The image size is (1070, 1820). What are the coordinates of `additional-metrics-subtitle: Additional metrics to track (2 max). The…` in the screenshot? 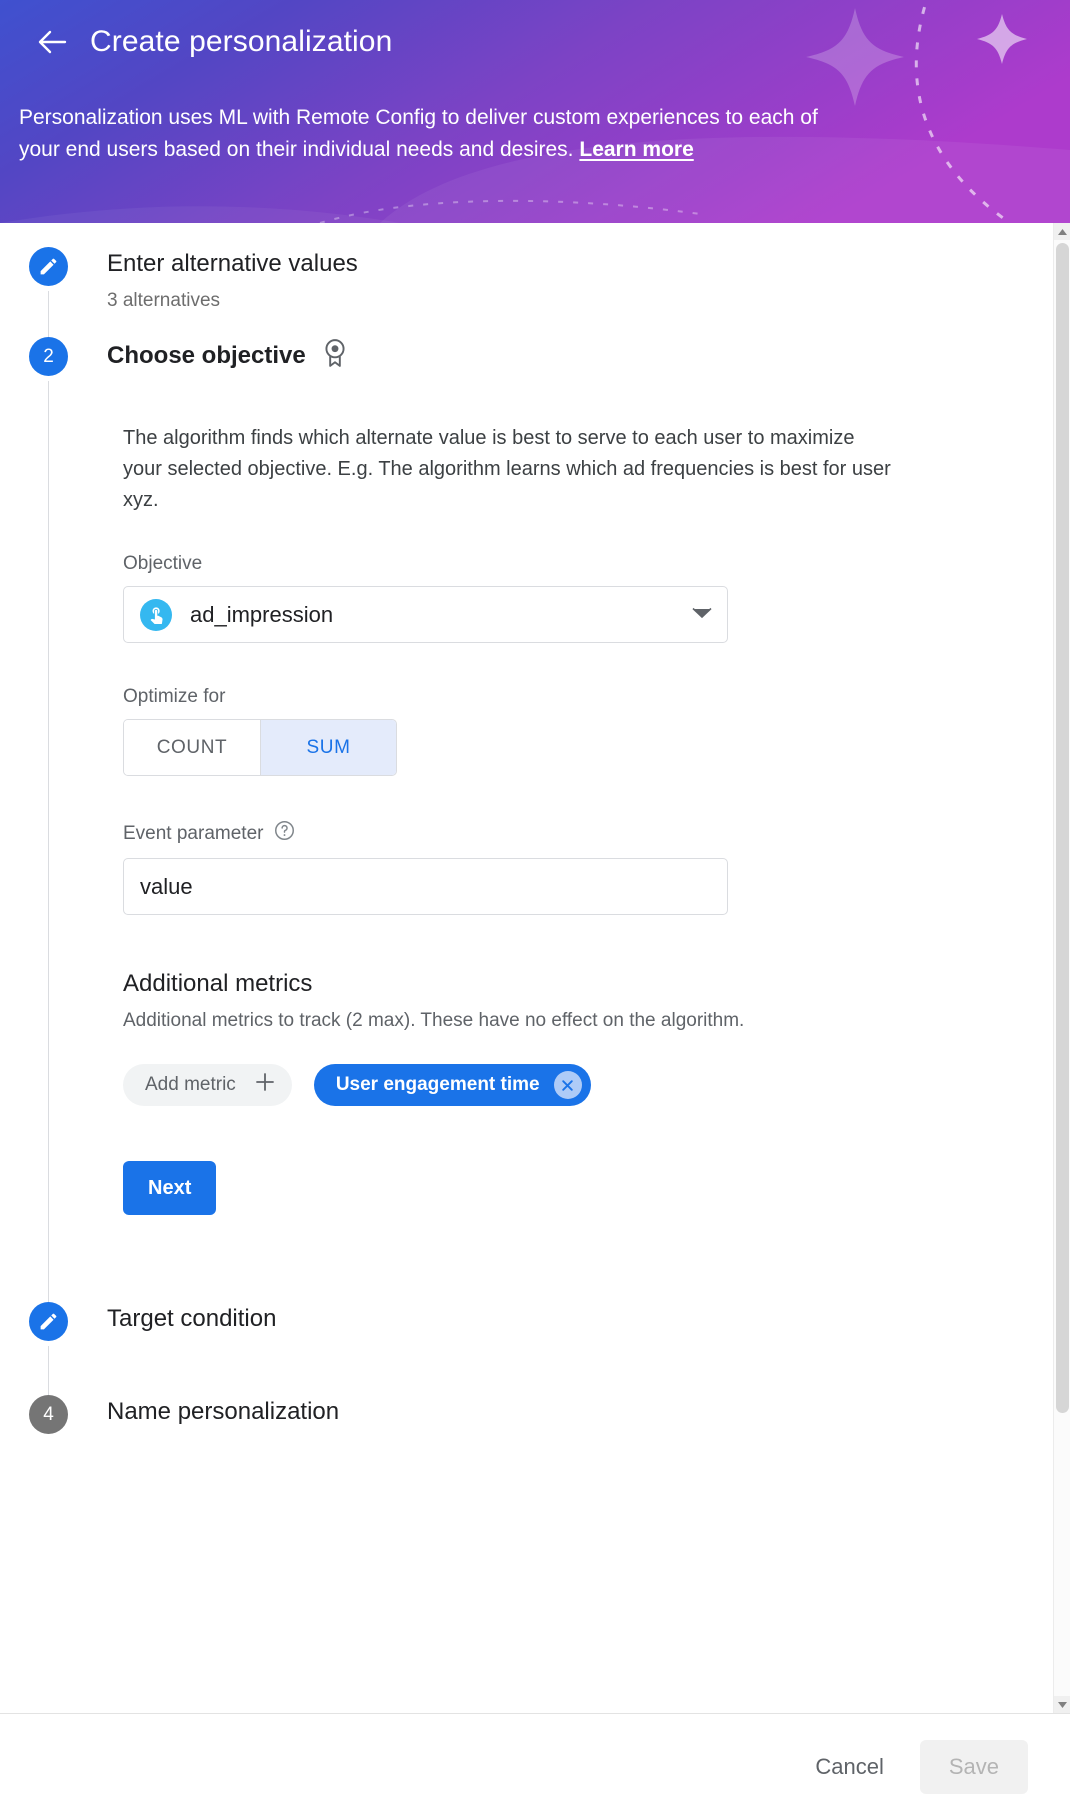 It's located at (434, 1020).